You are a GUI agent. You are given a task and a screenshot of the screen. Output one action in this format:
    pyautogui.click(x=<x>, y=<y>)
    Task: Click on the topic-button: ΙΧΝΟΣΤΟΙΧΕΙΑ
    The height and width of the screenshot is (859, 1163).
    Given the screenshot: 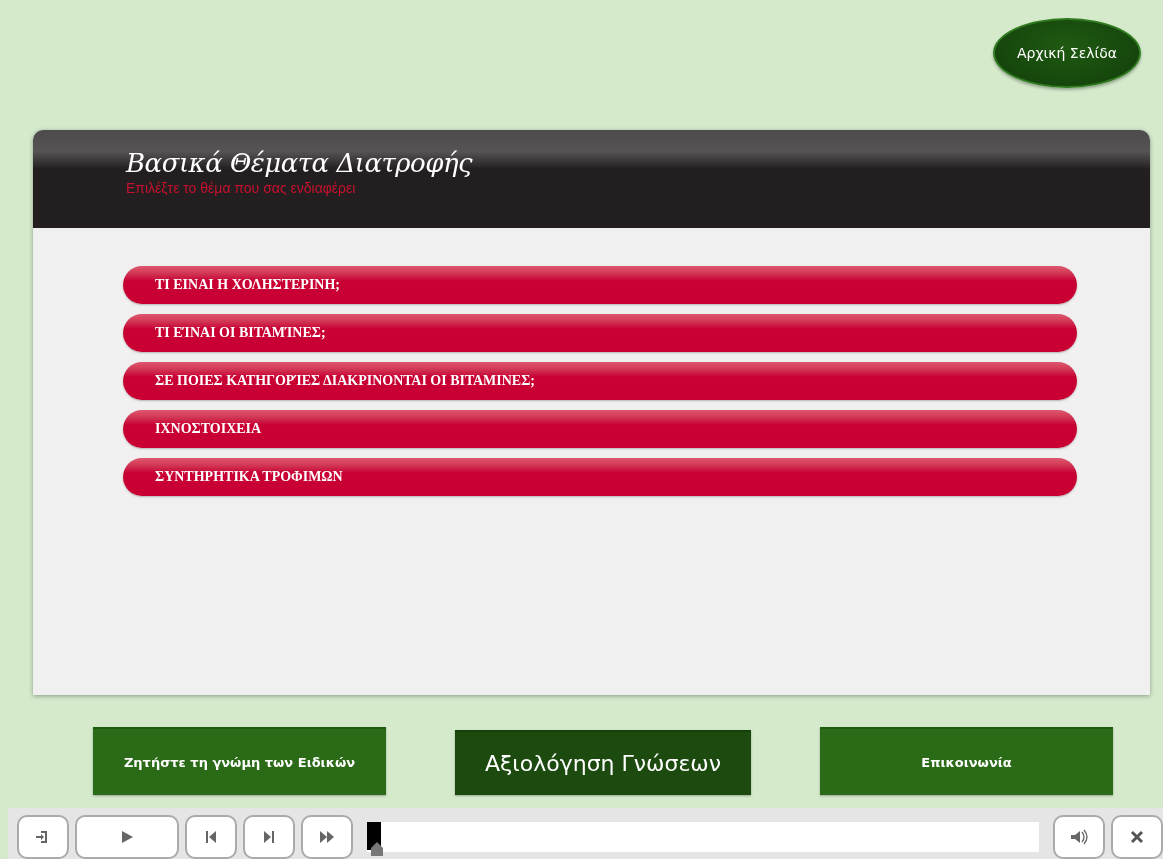 What is the action you would take?
    pyautogui.click(x=600, y=429)
    